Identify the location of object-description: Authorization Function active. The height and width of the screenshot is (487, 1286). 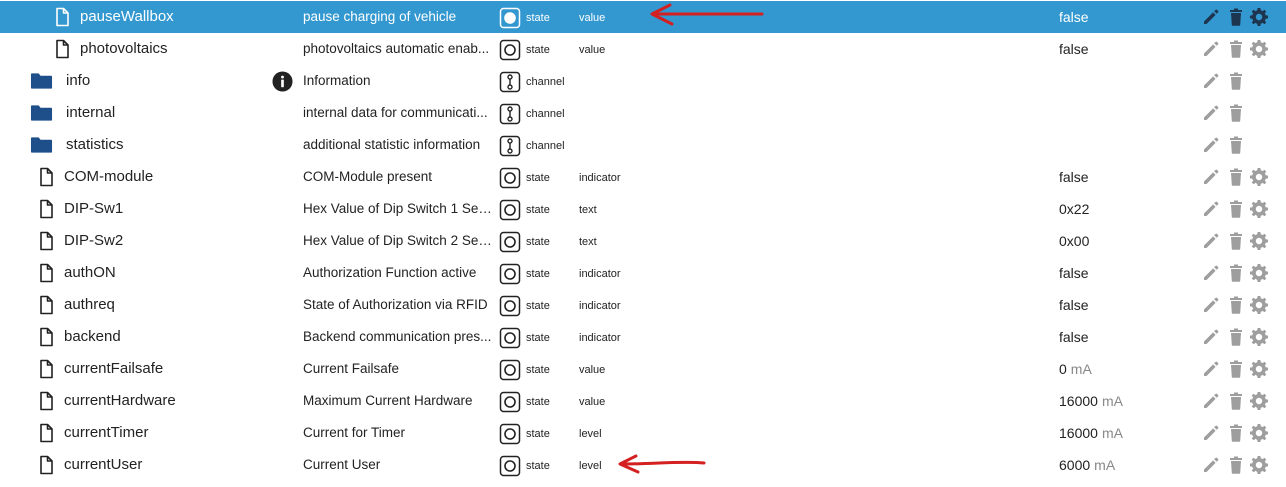
(390, 272).